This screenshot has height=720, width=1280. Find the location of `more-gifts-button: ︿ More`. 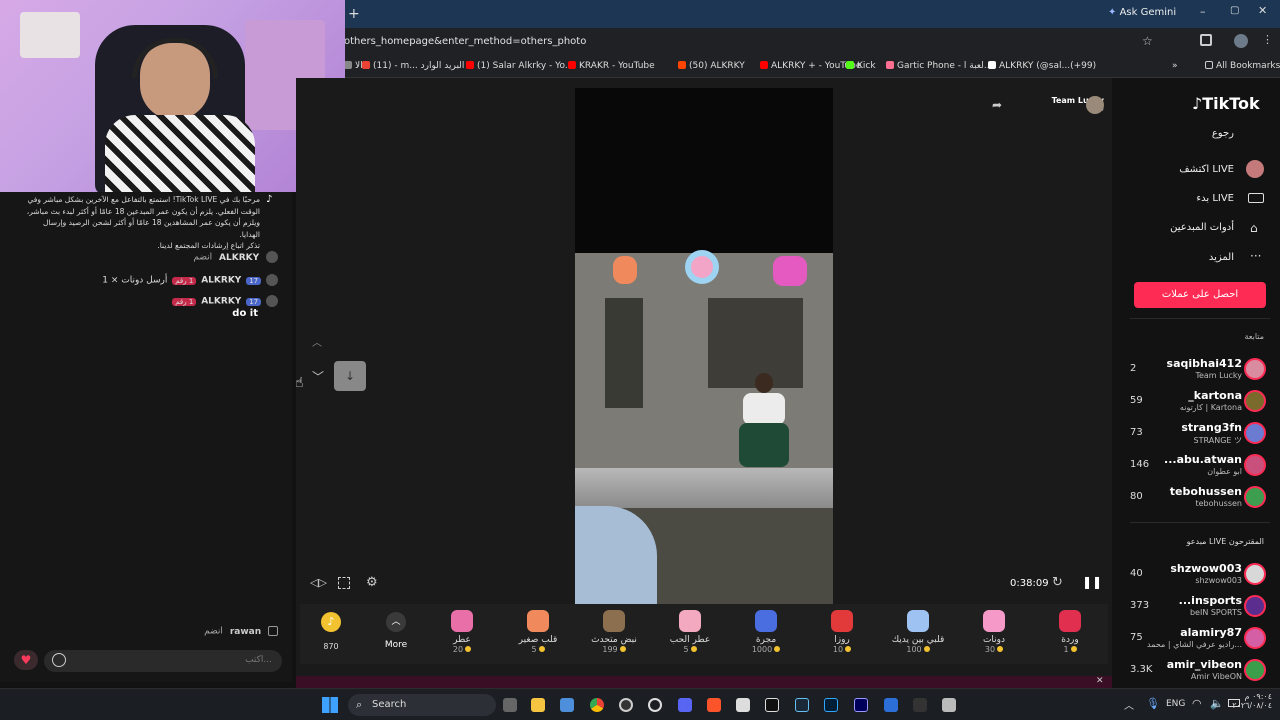

more-gifts-button: ︿ More is located at coordinates (396, 631).